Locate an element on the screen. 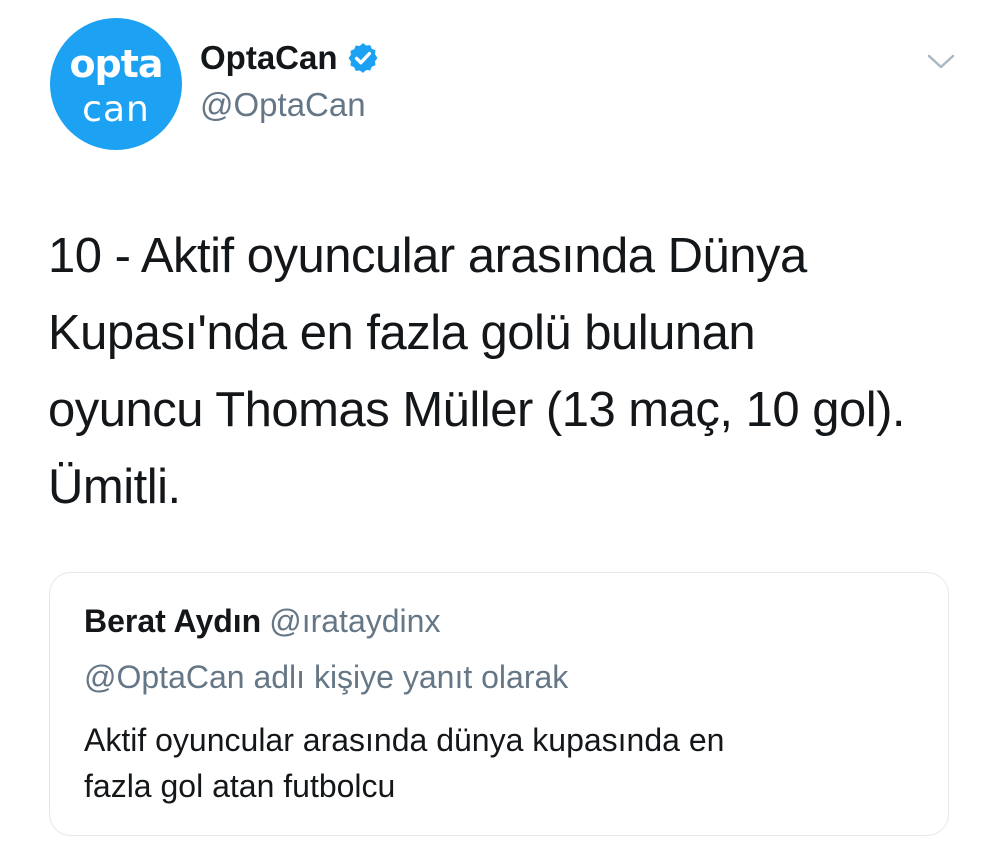  display-name: OptaCan is located at coordinates (269, 58).